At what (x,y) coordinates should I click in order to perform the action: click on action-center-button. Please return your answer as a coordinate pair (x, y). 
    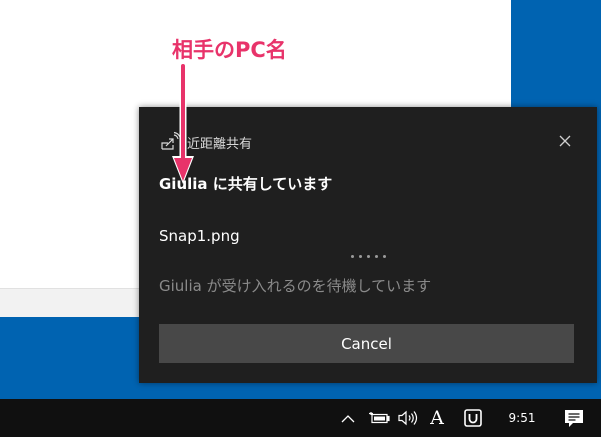
    Looking at the image, I should click on (574, 418).